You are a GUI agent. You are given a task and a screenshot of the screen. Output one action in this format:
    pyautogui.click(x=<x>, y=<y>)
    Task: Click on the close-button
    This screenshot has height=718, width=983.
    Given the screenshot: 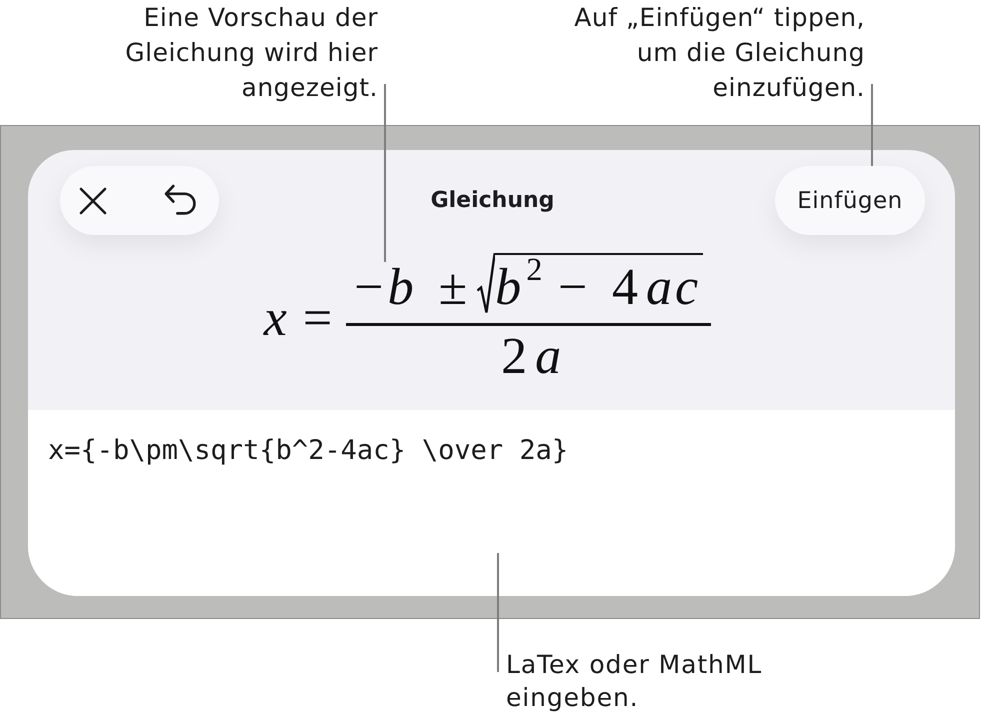 What is the action you would take?
    pyautogui.click(x=93, y=200)
    